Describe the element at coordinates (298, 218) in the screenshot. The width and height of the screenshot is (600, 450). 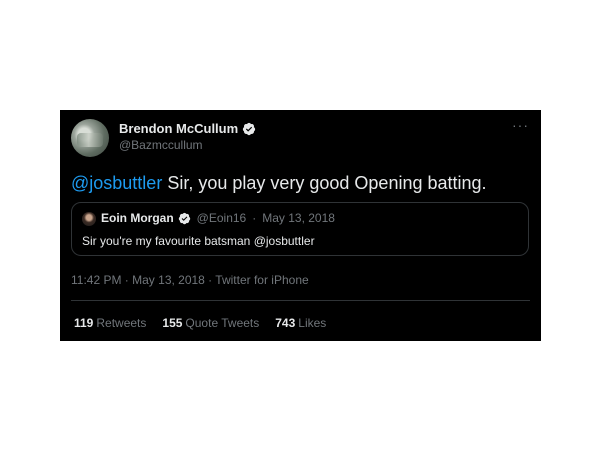
I see `quoted-date: May 13, 2018` at that location.